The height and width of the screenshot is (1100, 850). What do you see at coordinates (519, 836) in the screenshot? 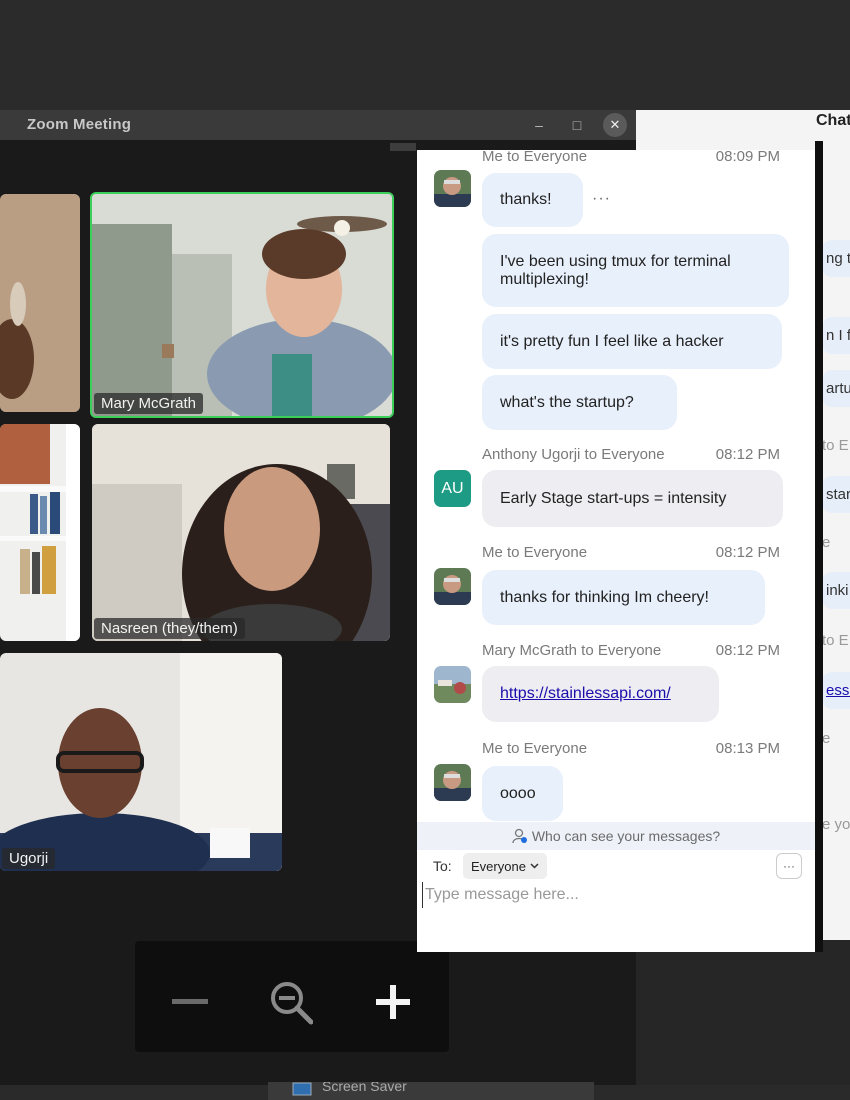
I see `person-visibility-icon` at bounding box center [519, 836].